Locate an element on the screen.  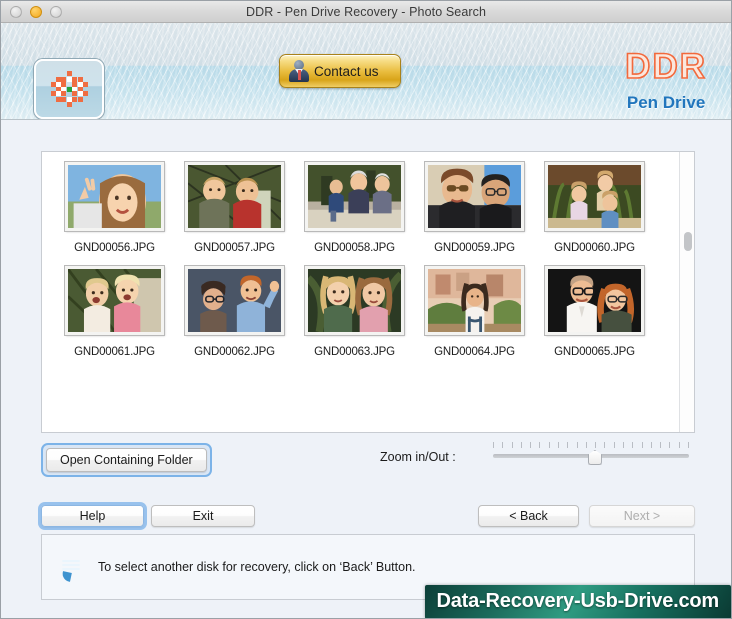
thumbnail-item: GND00060.JPG is located at coordinates (594, 207).